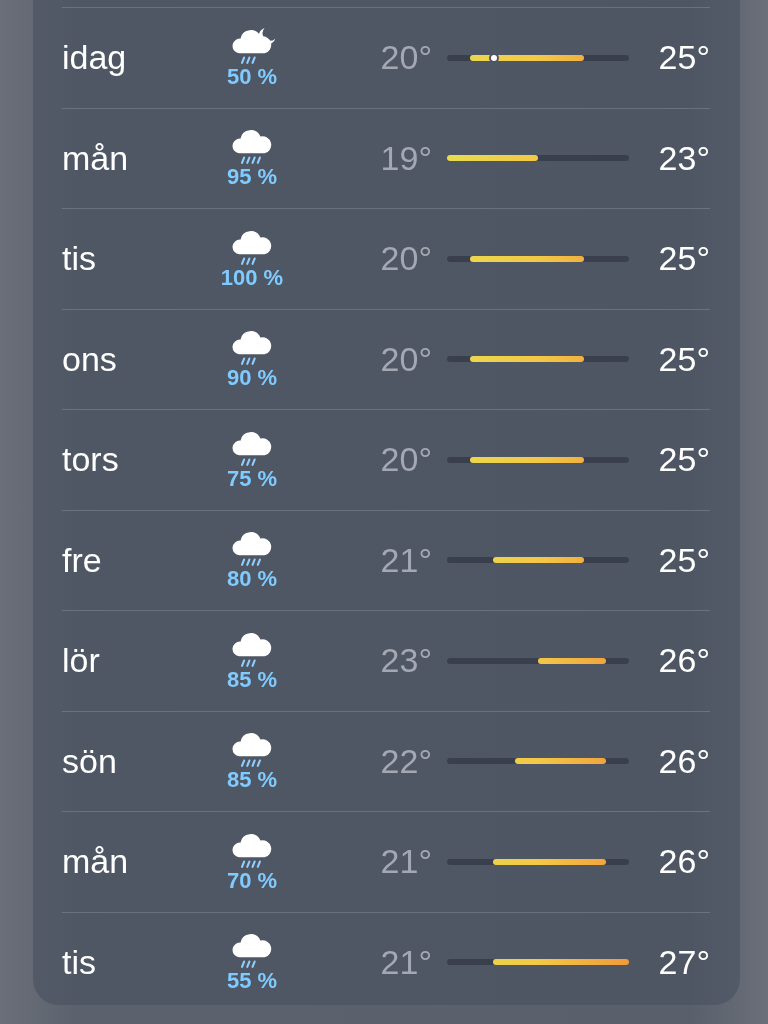 The image size is (768, 1024). I want to click on precipitation-chance: 95 %, so click(252, 177).